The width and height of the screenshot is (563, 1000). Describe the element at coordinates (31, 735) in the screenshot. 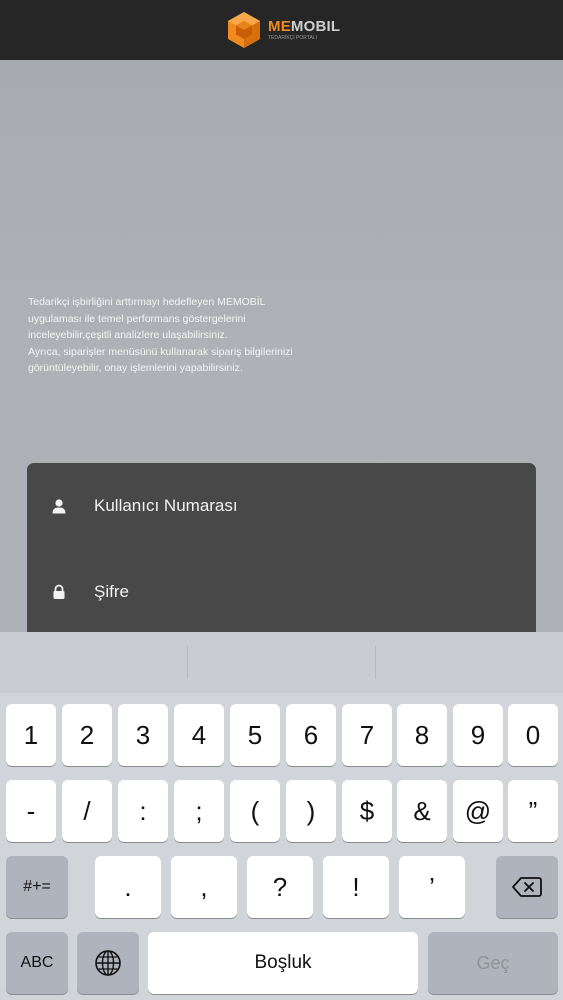

I see `key-1: 1` at that location.